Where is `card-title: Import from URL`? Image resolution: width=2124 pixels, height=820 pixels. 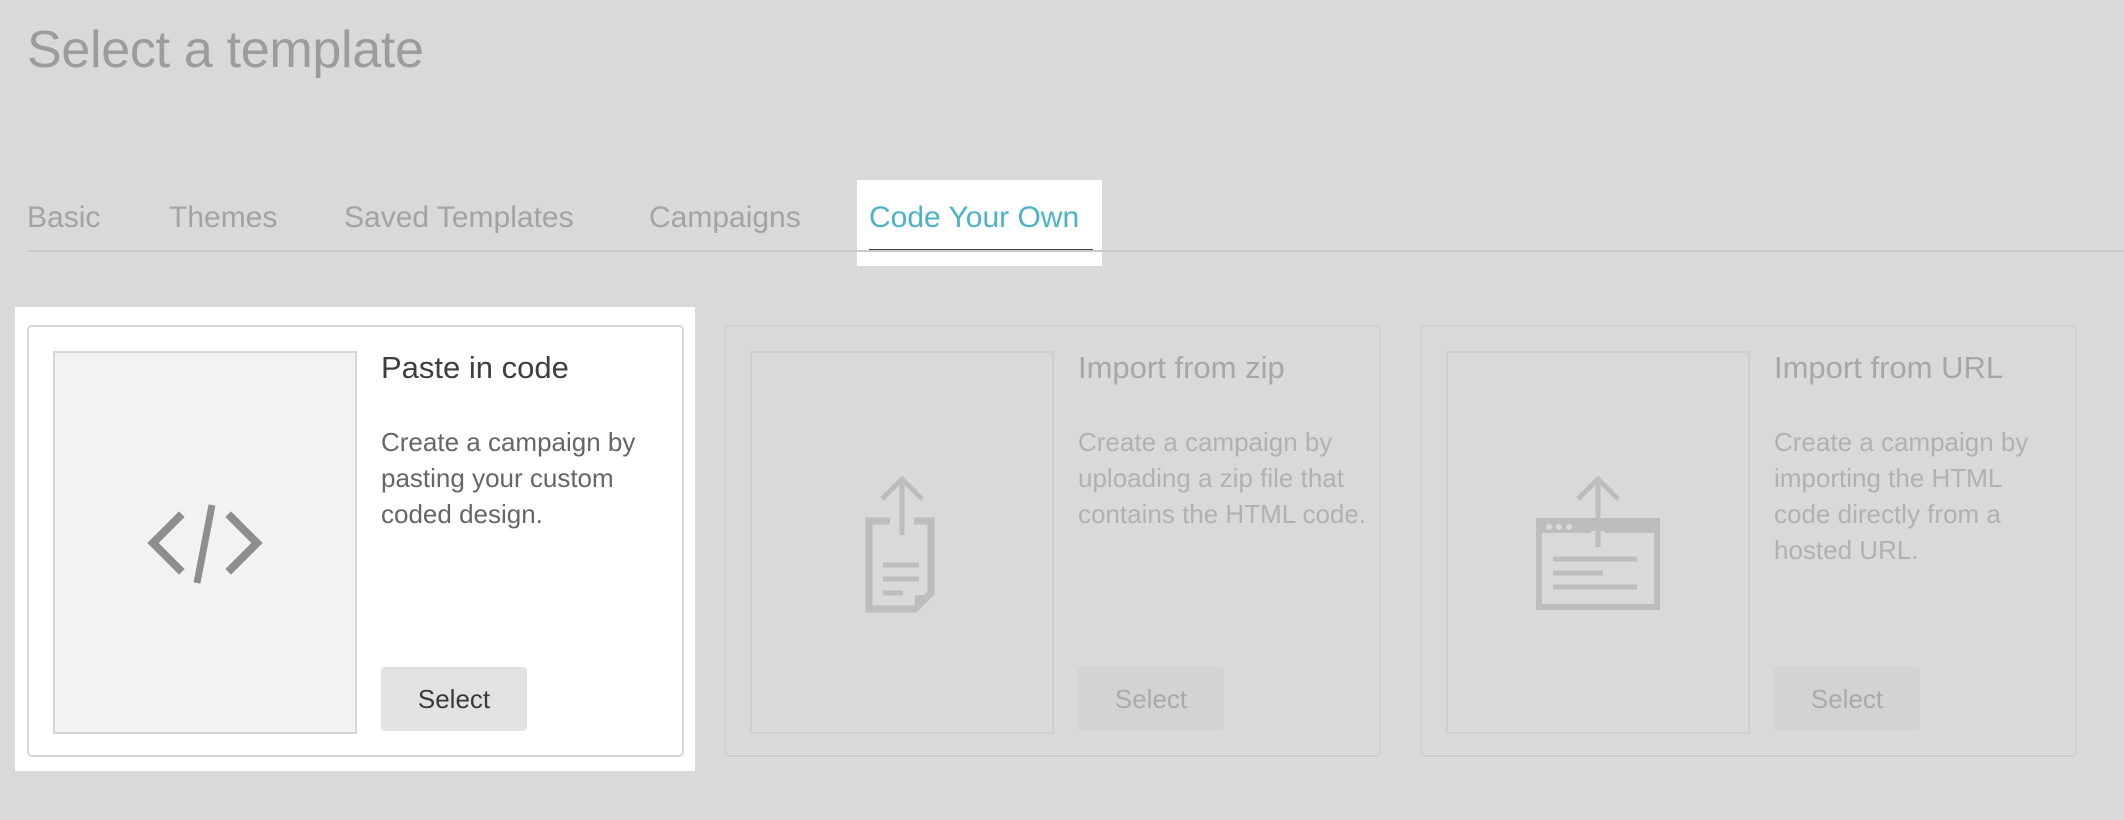 card-title: Import from URL is located at coordinates (1889, 367).